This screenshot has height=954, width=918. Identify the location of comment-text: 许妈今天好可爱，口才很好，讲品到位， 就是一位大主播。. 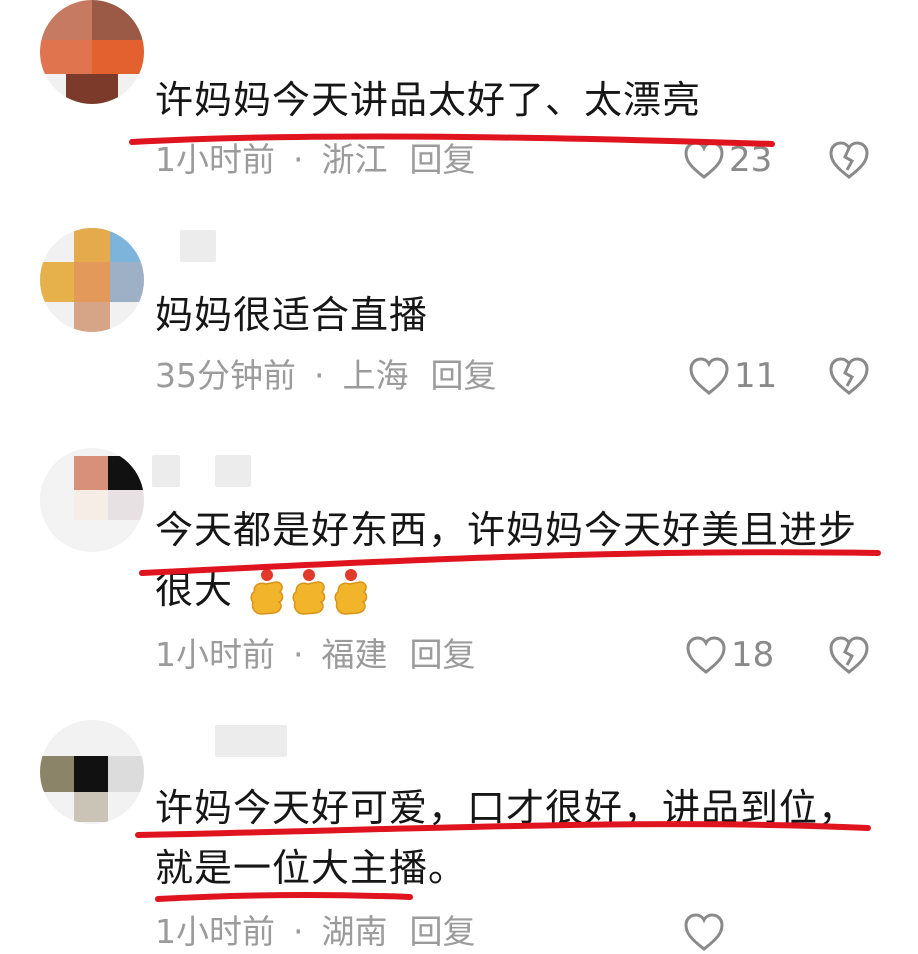
(506, 838).